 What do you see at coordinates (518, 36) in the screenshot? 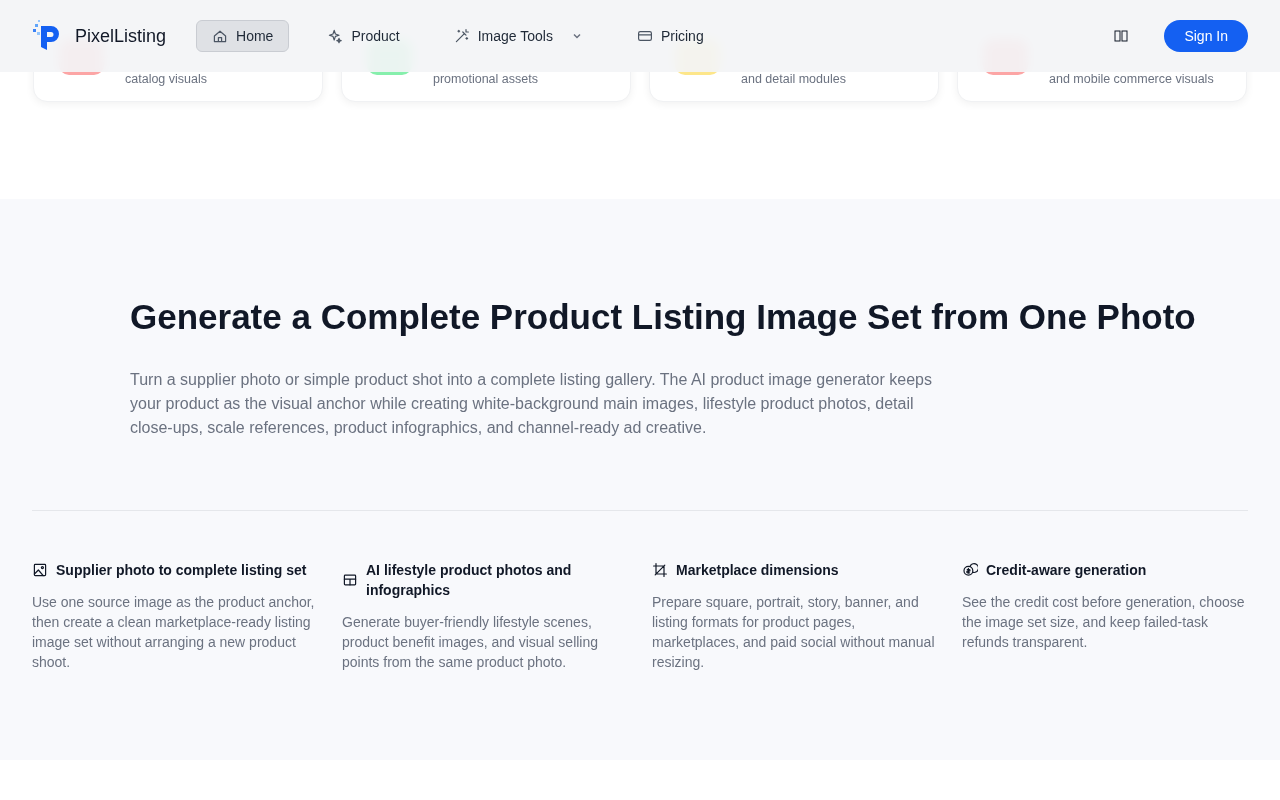
I see `nav-tab: Image Tools` at bounding box center [518, 36].